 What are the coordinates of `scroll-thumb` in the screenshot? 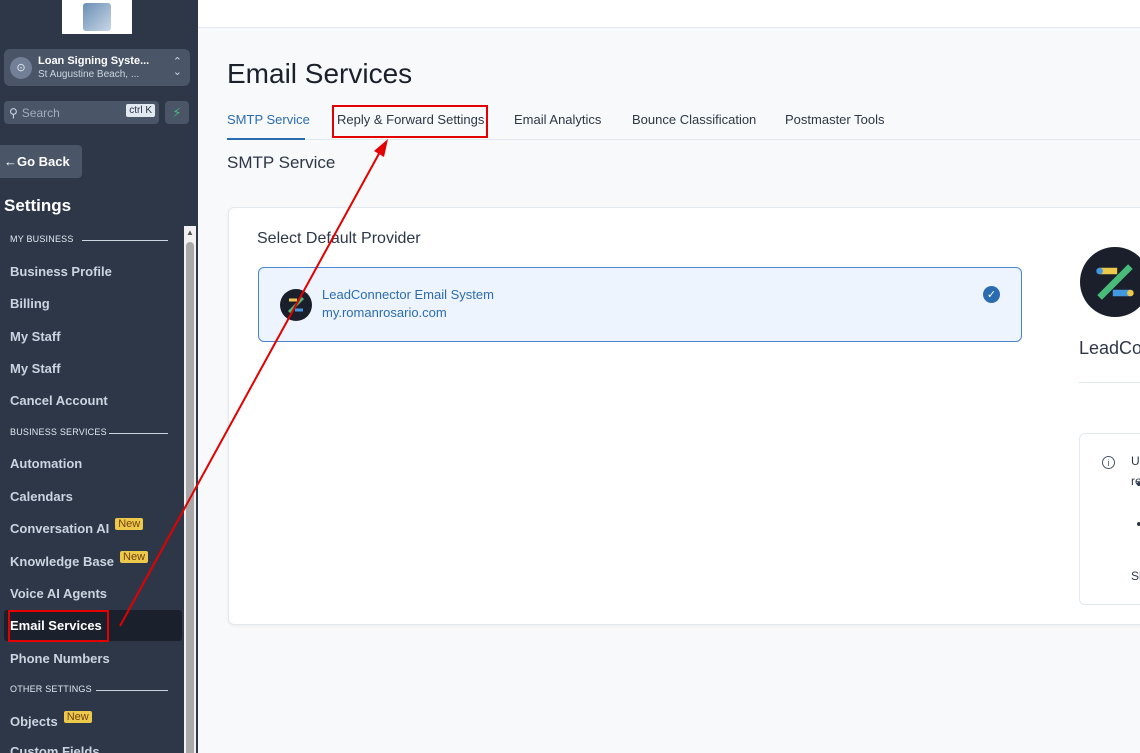 It's located at (190, 497).